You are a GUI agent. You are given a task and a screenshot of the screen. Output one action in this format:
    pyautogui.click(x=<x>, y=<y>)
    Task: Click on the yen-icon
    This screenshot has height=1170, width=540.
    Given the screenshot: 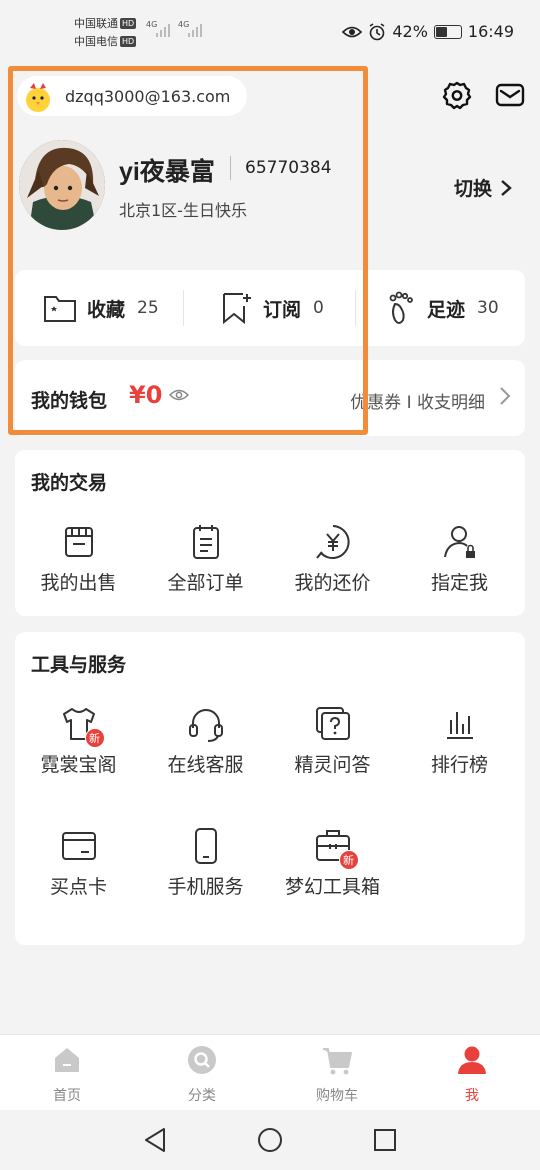 What is the action you would take?
    pyautogui.click(x=332, y=542)
    